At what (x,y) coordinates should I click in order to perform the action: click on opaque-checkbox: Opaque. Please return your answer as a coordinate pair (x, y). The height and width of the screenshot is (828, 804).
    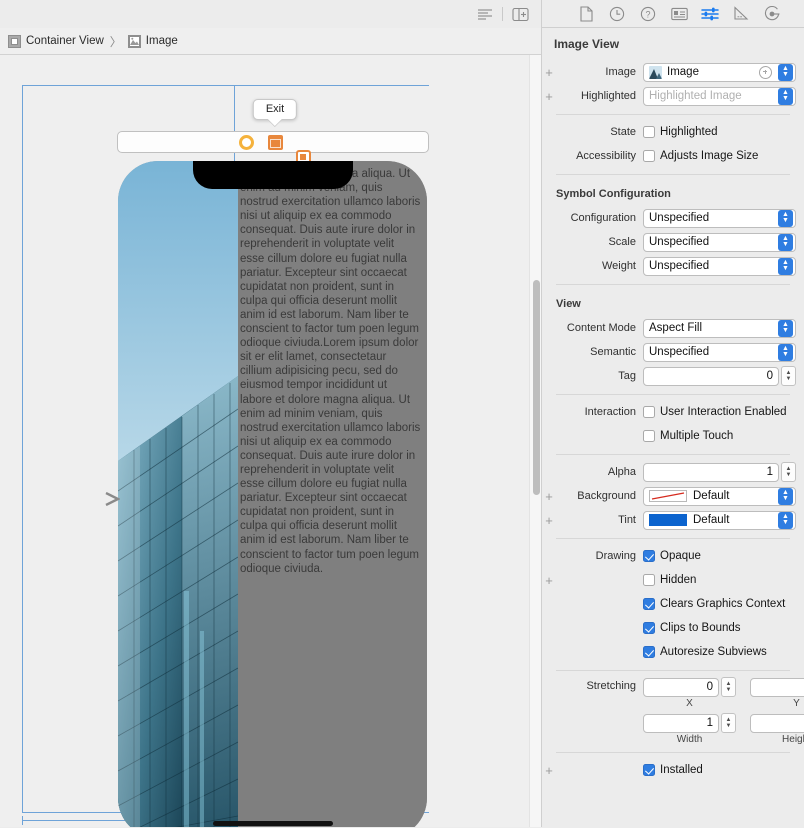
    Looking at the image, I should click on (672, 556).